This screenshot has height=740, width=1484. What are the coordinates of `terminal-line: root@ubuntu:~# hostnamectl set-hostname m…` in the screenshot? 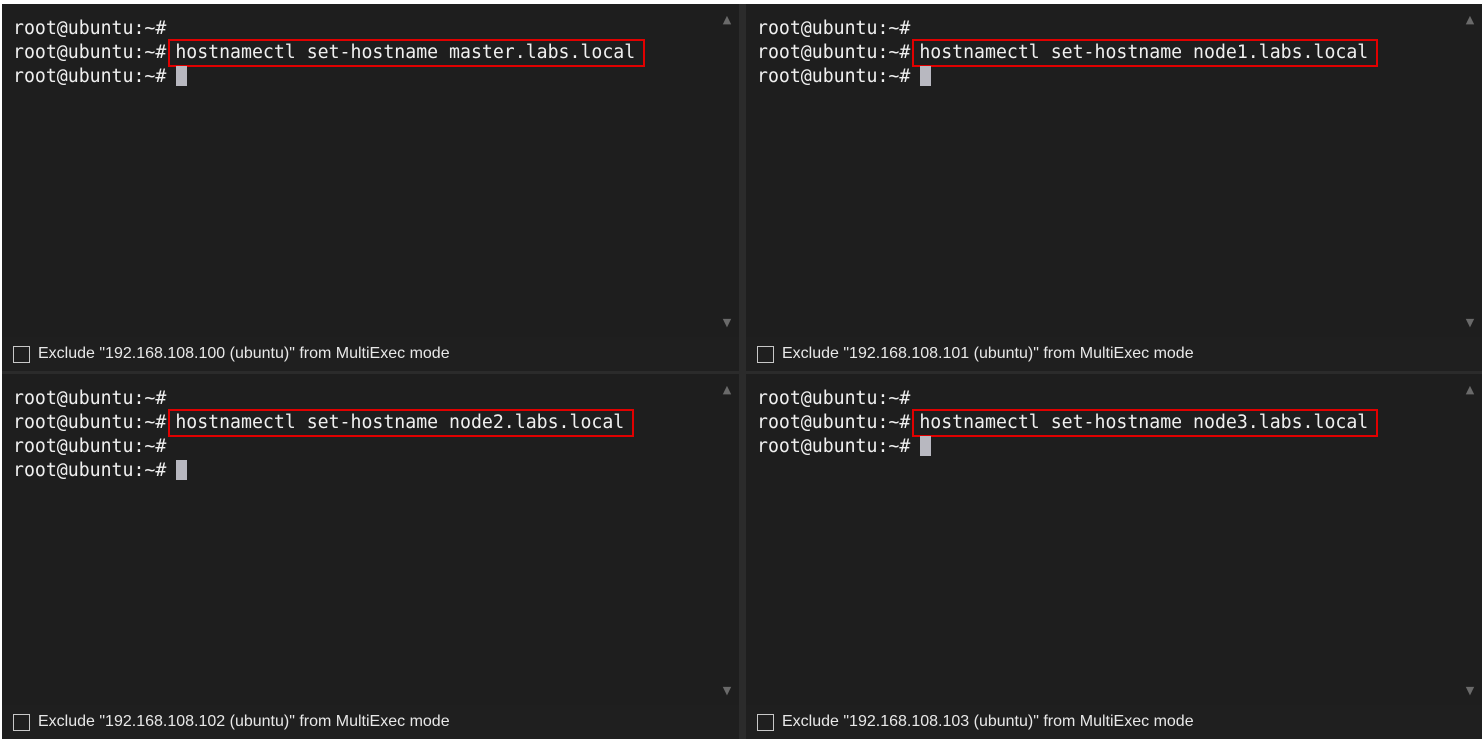 It's located at (329, 53).